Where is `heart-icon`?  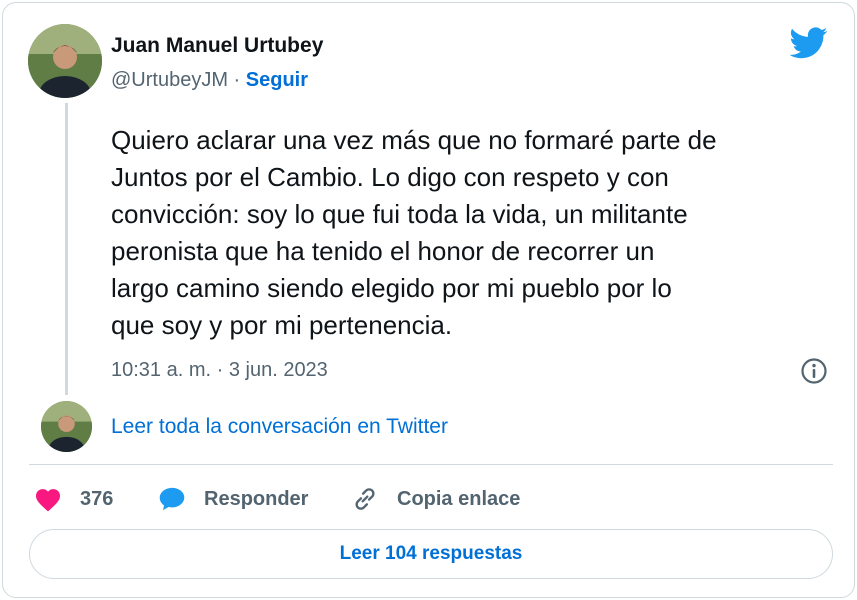
heart-icon is located at coordinates (48, 500).